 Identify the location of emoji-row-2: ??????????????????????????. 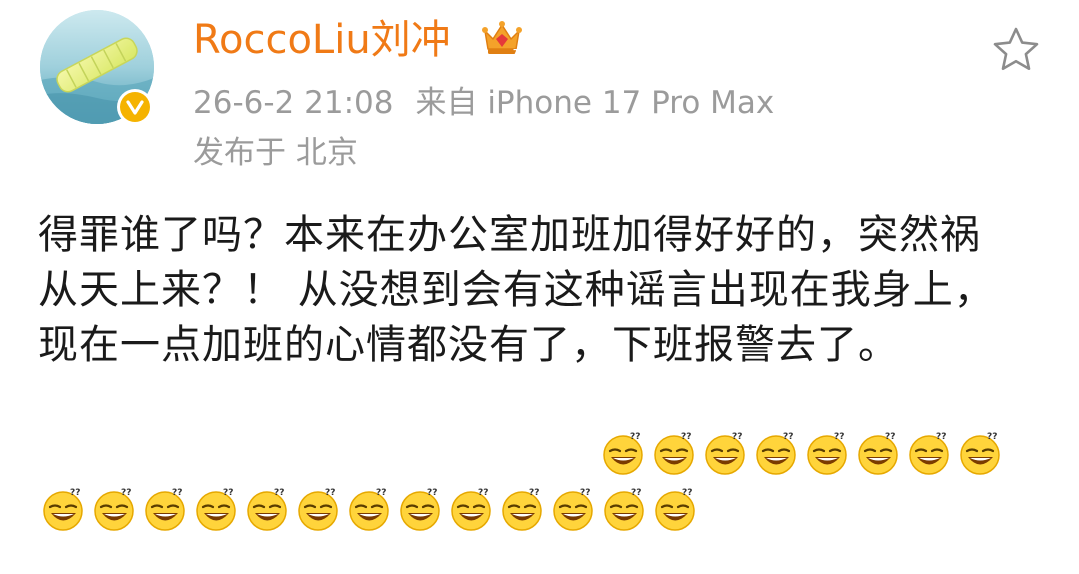
(370, 508).